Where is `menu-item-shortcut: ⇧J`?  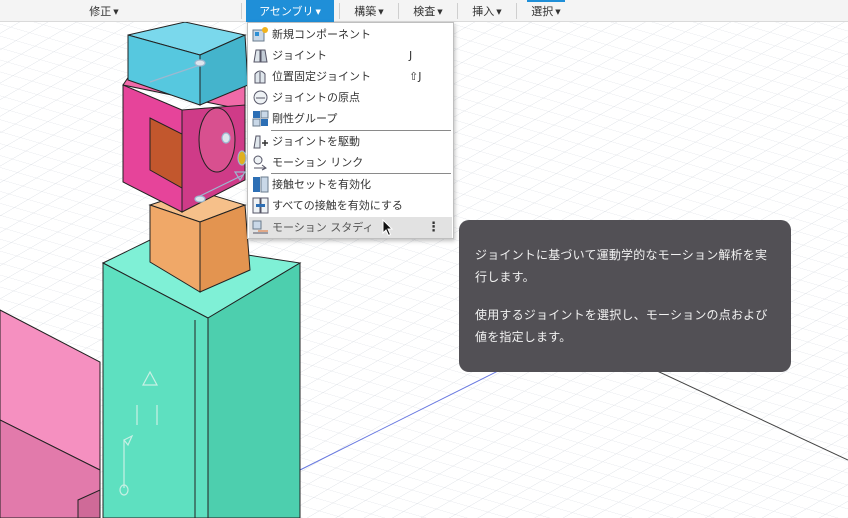
menu-item-shortcut: ⇧J is located at coordinates (415, 76).